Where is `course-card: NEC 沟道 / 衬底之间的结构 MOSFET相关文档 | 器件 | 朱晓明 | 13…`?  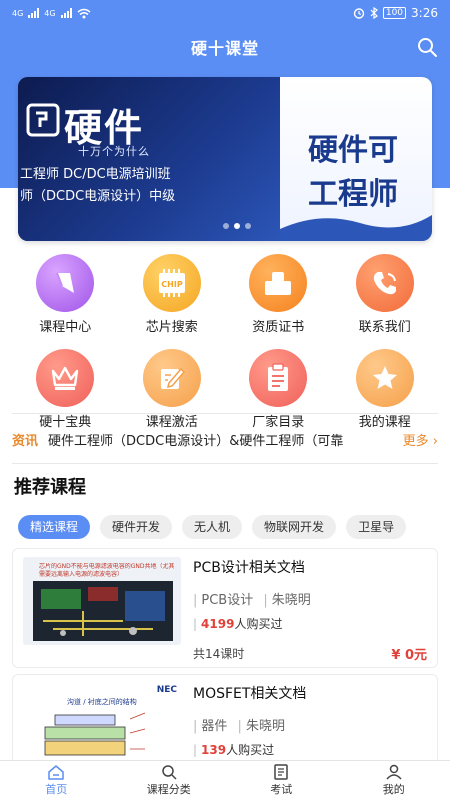 course-card: NEC 沟道 / 衬底之间的结构 MOSFET相关文档 | 器件 | 朱晓明 | 13… is located at coordinates (225, 719).